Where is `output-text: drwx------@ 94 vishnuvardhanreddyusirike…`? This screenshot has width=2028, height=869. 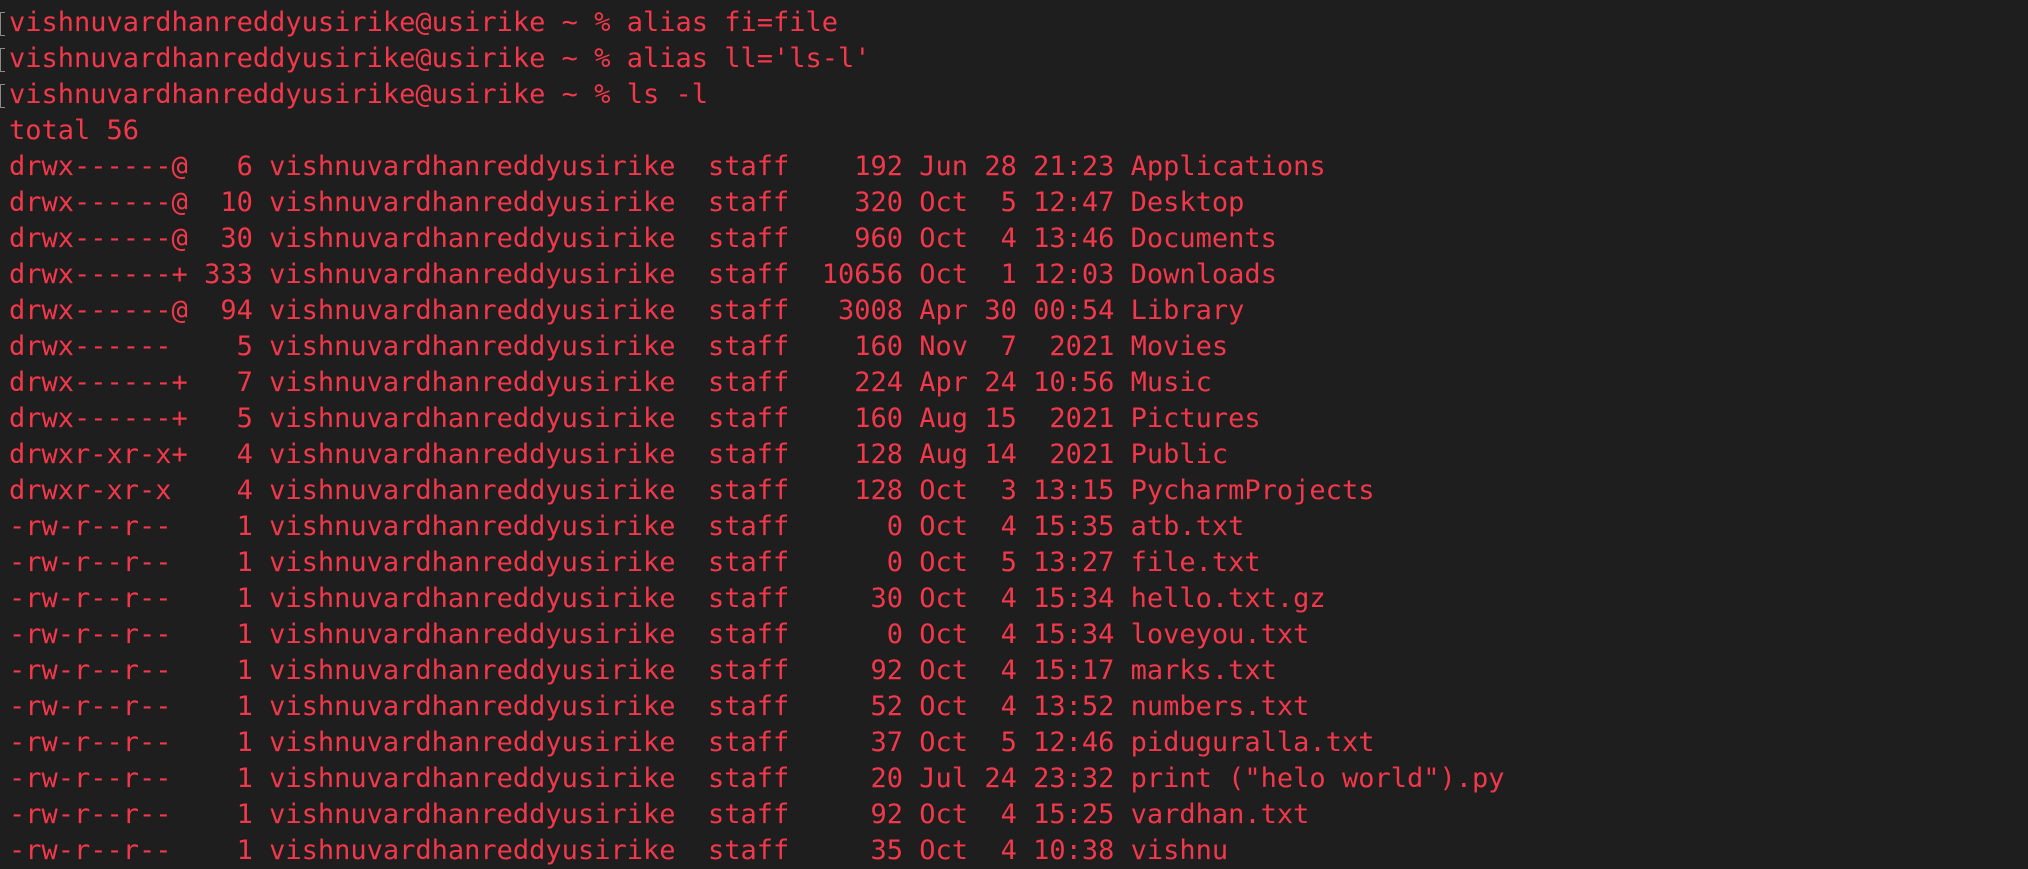 output-text: drwx------@ 94 vishnuvardhanreddyusirike… is located at coordinates (627, 310).